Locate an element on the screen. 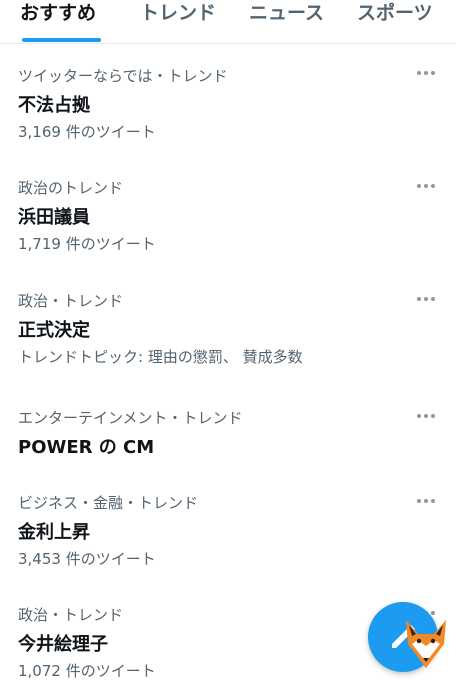  trend-tweet-count: 3,169 件のツイート is located at coordinates (87, 132).